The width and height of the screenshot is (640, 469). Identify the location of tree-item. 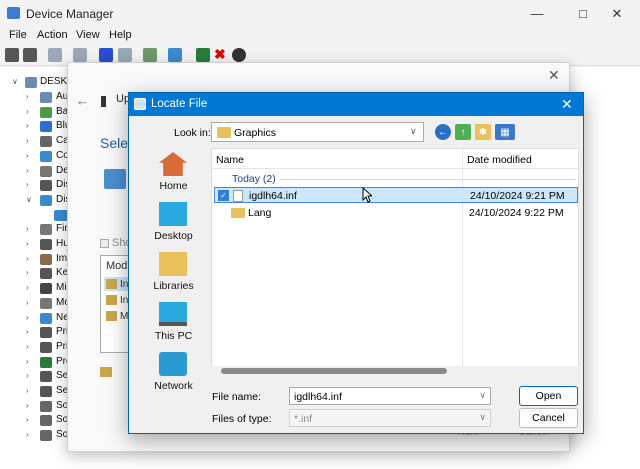
(35, 215).